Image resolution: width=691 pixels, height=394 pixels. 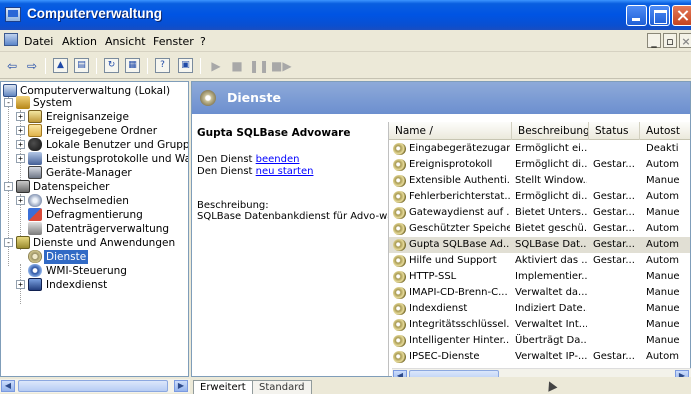 What do you see at coordinates (665, 131) in the screenshot?
I see `column-startup-type: Autost` at bounding box center [665, 131].